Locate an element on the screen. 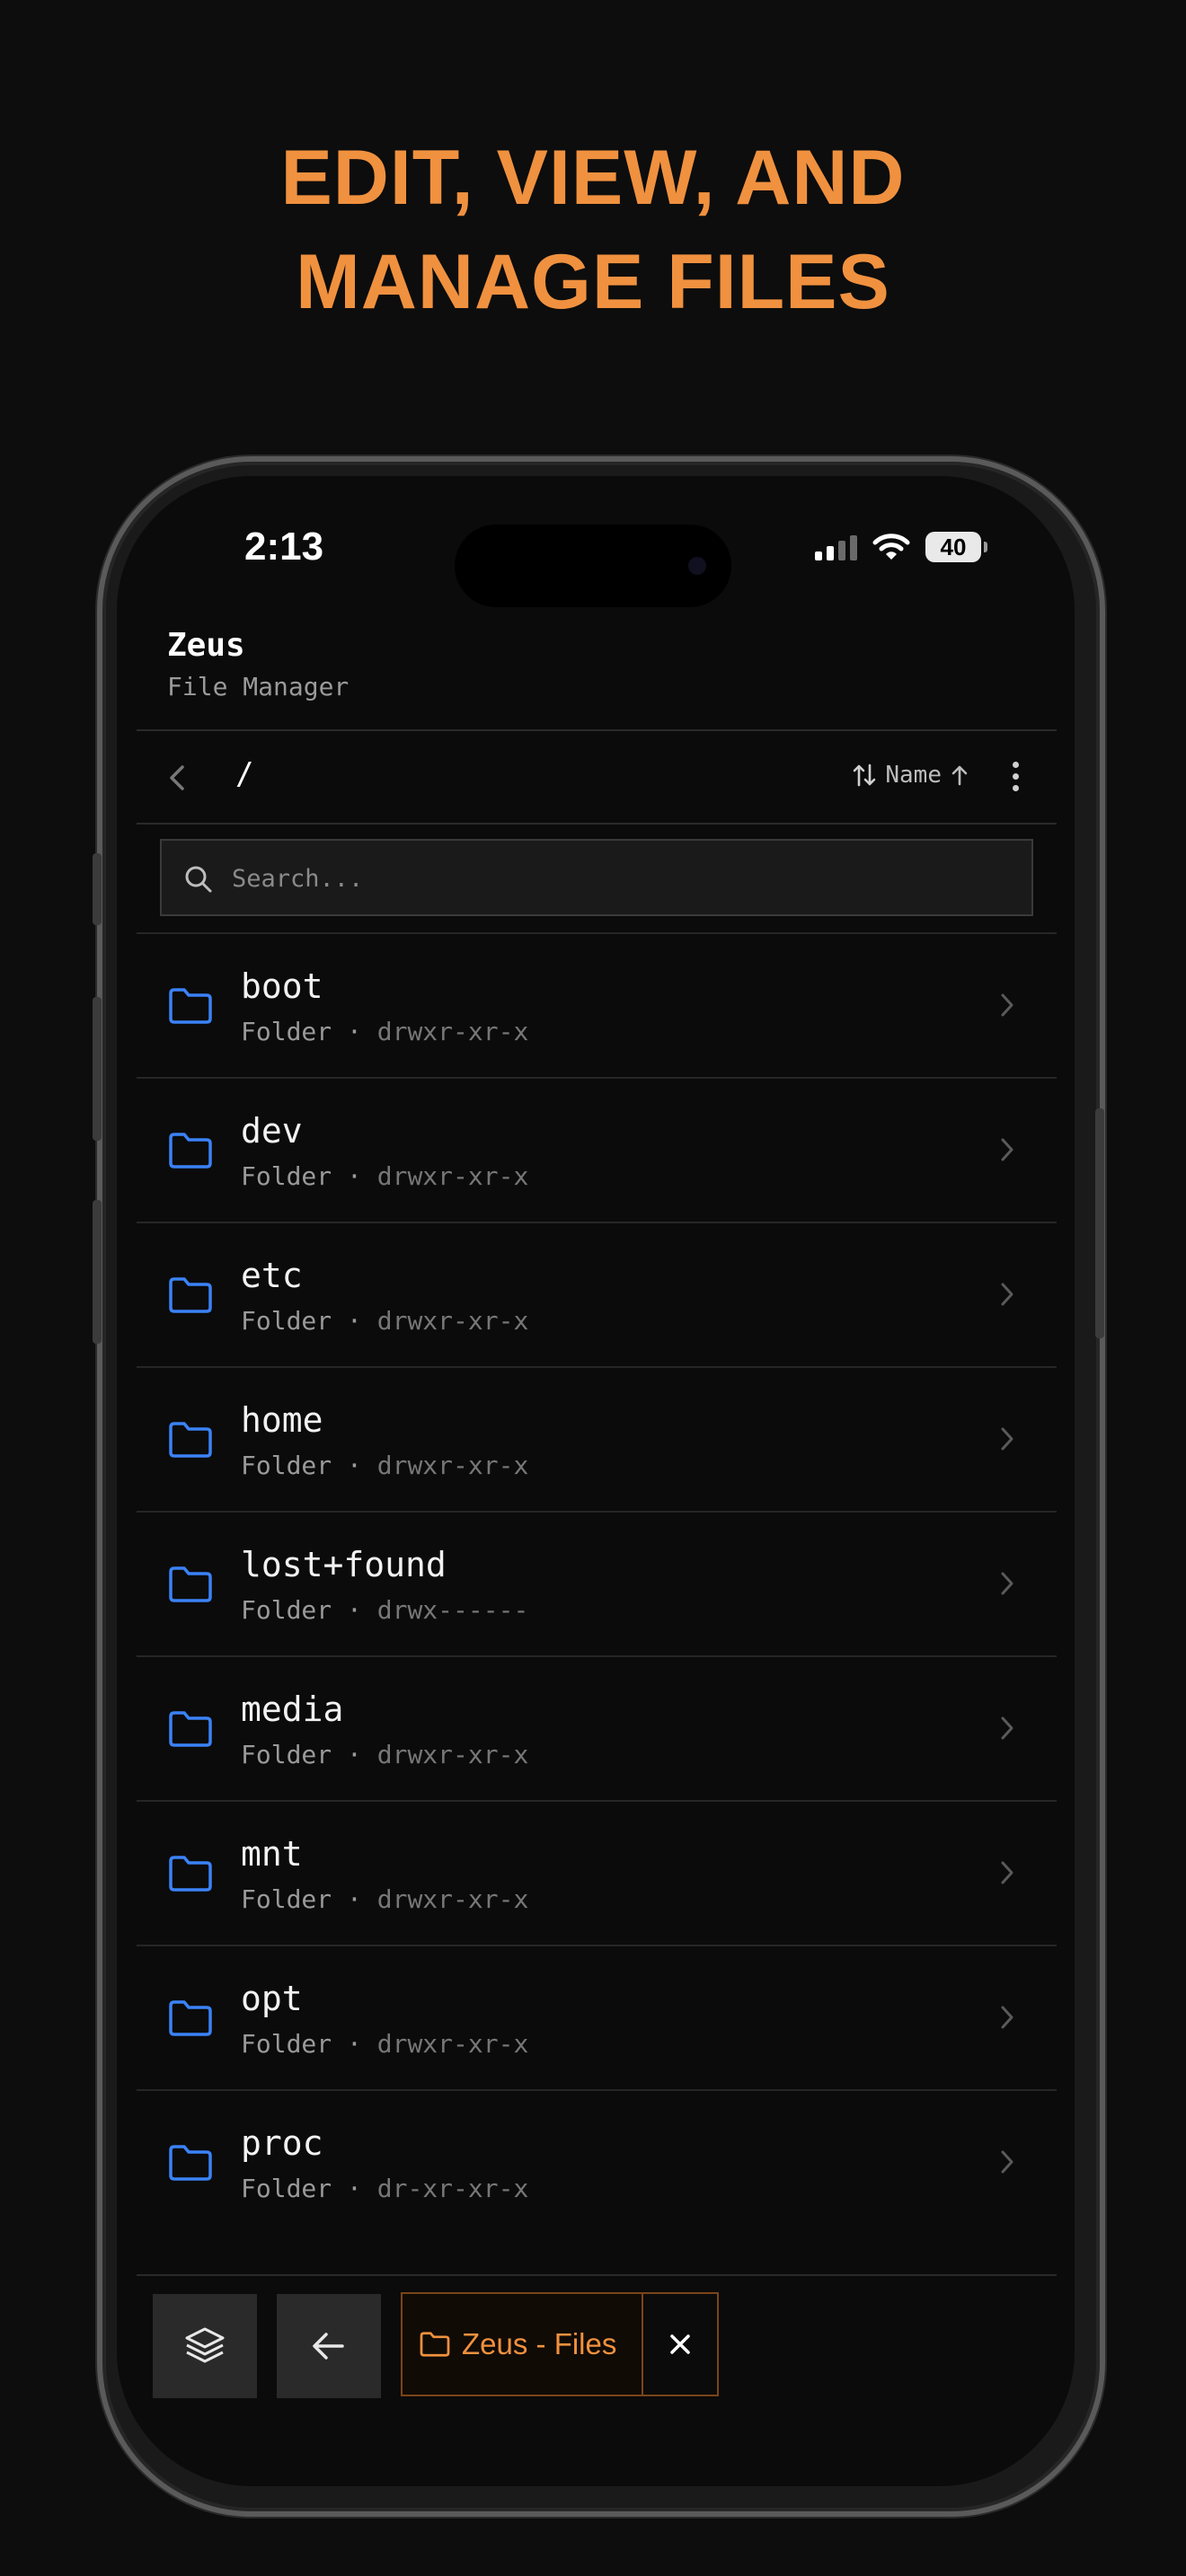  more-options-icon is located at coordinates (1015, 778).